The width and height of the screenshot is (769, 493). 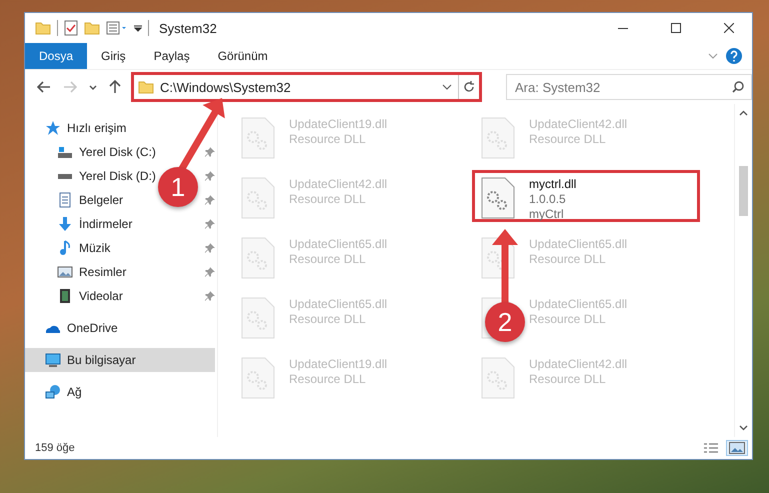 What do you see at coordinates (44, 87) in the screenshot?
I see `back-arrow-icon` at bounding box center [44, 87].